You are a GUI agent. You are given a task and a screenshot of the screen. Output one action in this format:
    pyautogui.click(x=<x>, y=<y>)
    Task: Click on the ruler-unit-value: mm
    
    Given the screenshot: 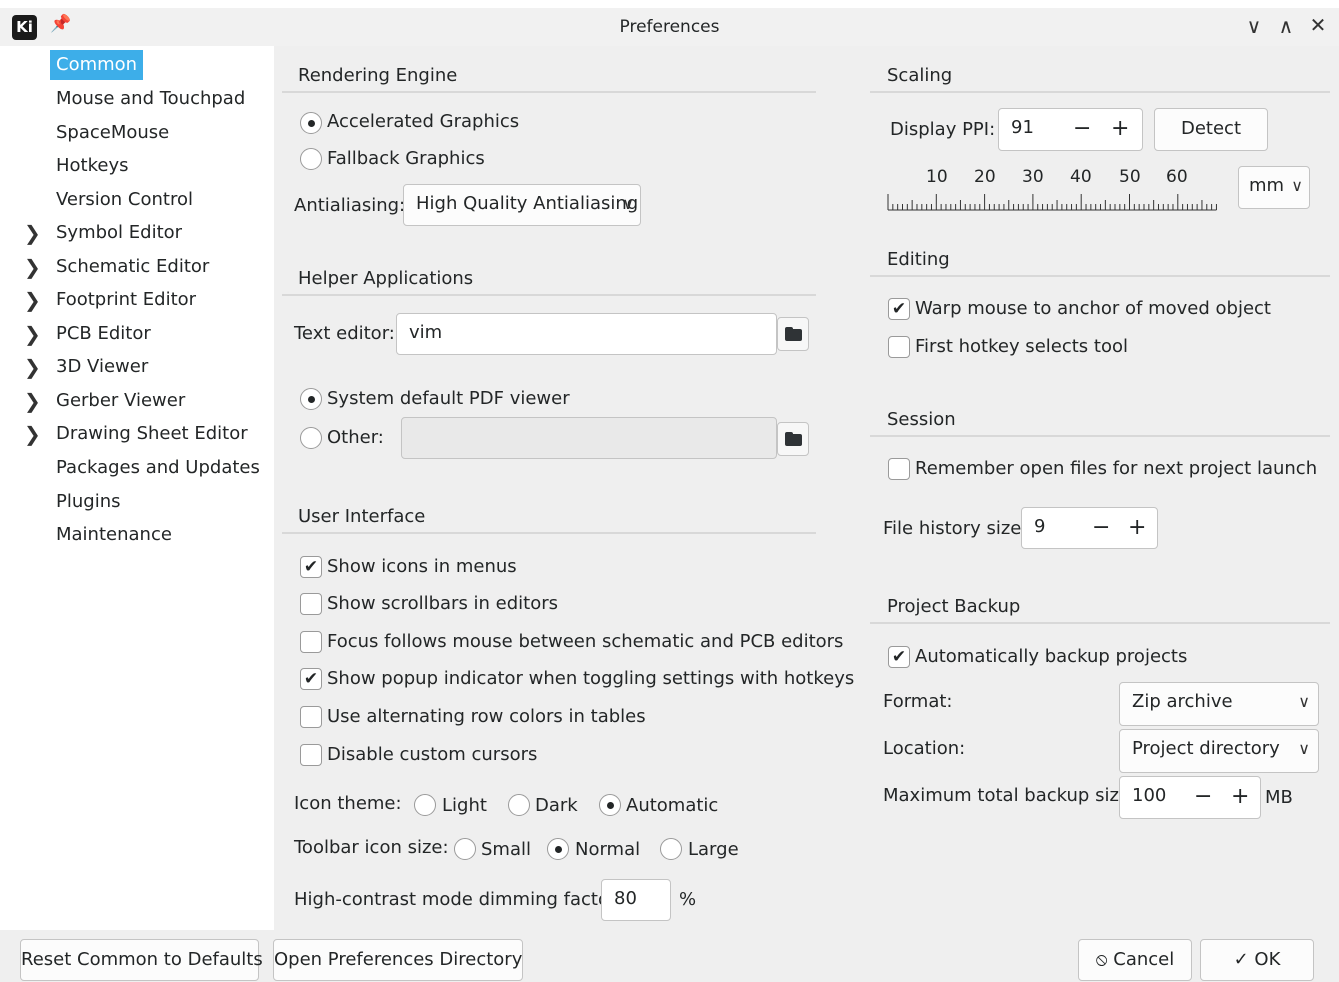 What is the action you would take?
    pyautogui.click(x=1267, y=185)
    